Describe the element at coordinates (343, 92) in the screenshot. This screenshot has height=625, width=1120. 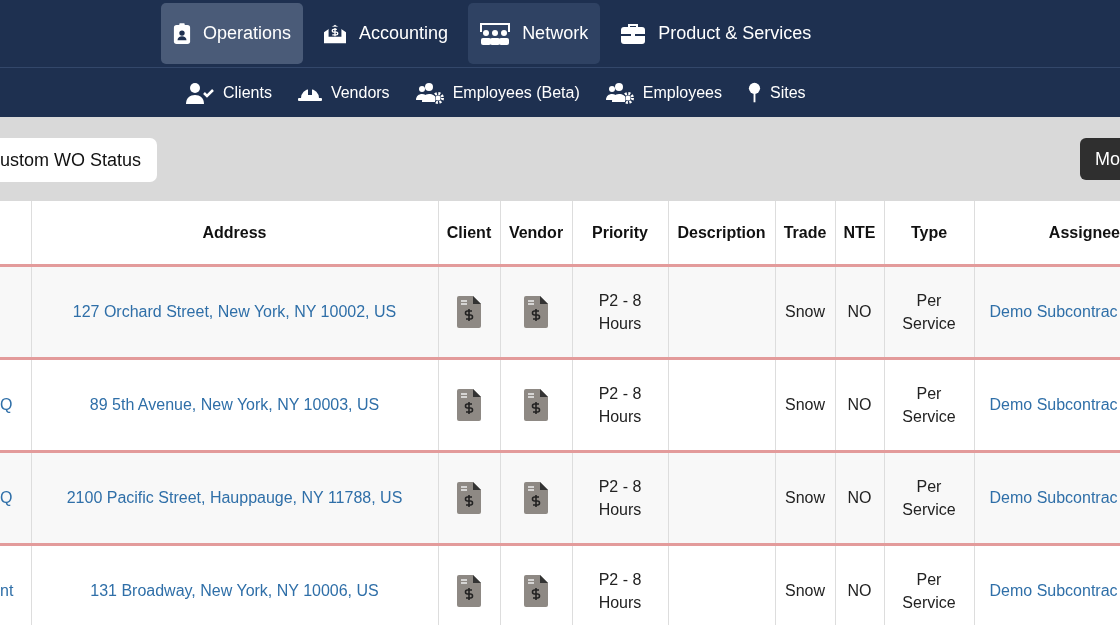
I see `subnav-link: Vendors` at that location.